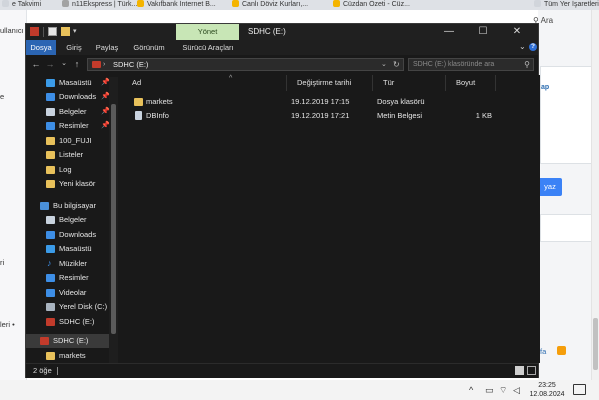 This screenshot has width=599, height=400. Describe the element at coordinates (65, 31) in the screenshot. I see `new-folder-icon` at that location.